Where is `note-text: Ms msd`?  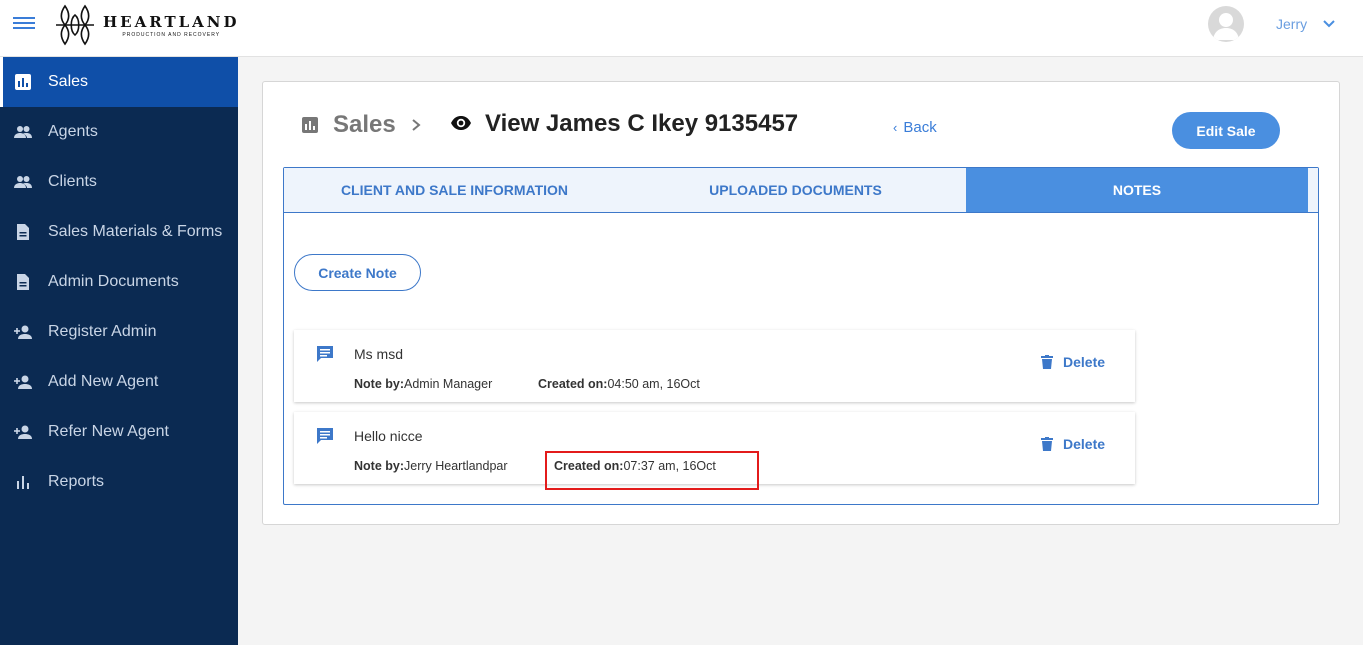
note-text: Ms msd is located at coordinates (378, 354).